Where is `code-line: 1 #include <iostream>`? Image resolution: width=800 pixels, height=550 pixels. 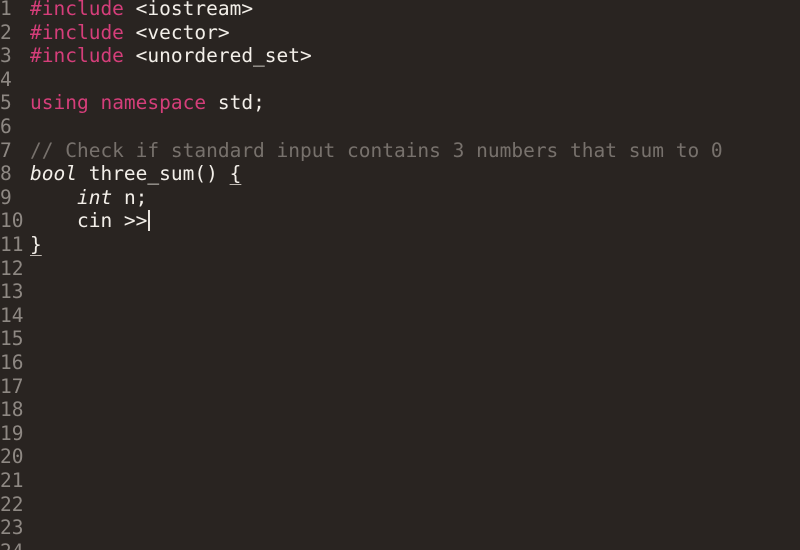
code-line: 1 #include <iostream> is located at coordinates (126, 10).